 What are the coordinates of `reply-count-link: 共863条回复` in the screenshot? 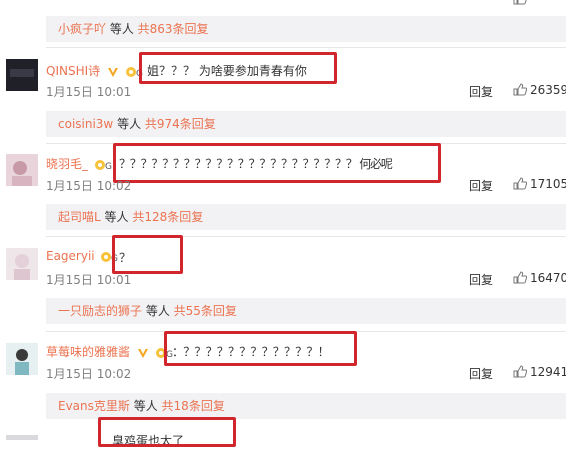 It's located at (173, 29).